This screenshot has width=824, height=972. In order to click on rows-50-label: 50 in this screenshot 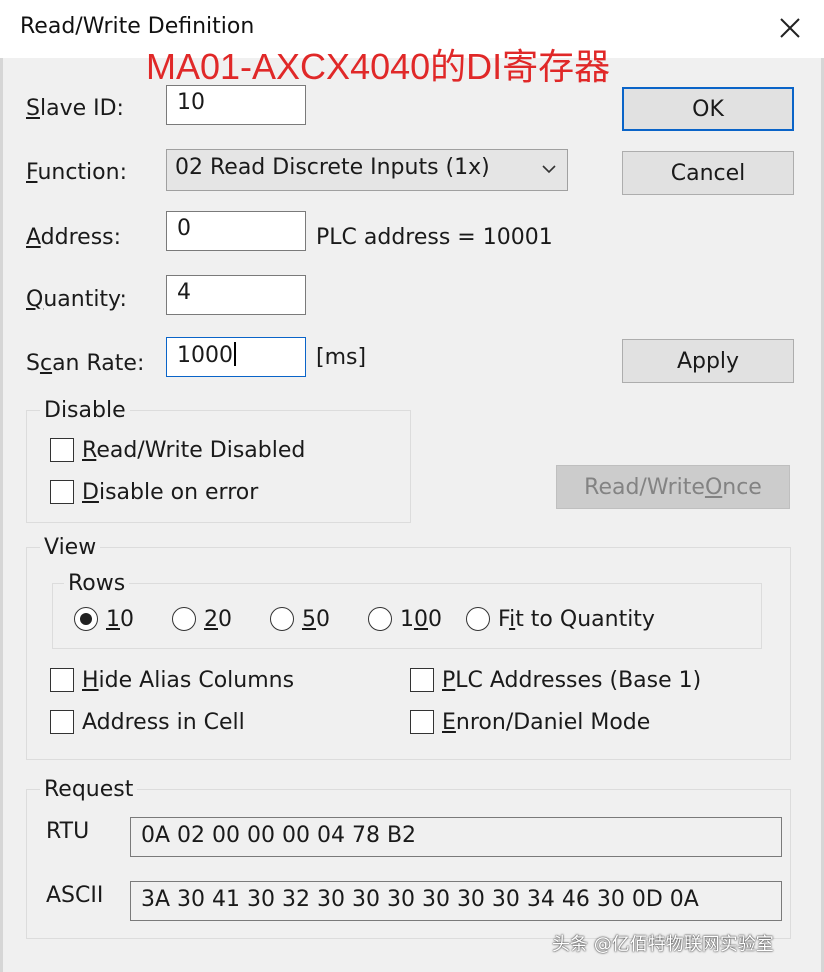, I will do `click(316, 619)`.